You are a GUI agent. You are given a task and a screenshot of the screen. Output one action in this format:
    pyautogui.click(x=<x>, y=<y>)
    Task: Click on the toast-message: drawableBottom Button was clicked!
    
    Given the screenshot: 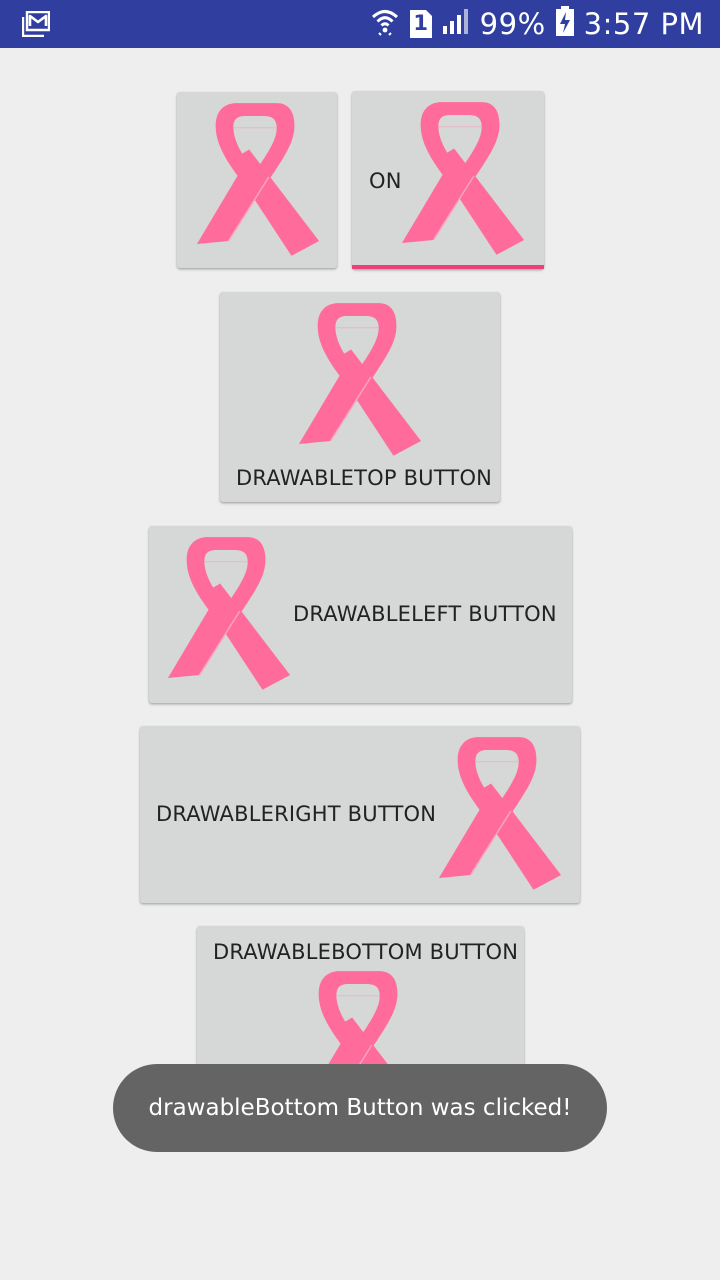 What is the action you would take?
    pyautogui.click(x=360, y=1108)
    